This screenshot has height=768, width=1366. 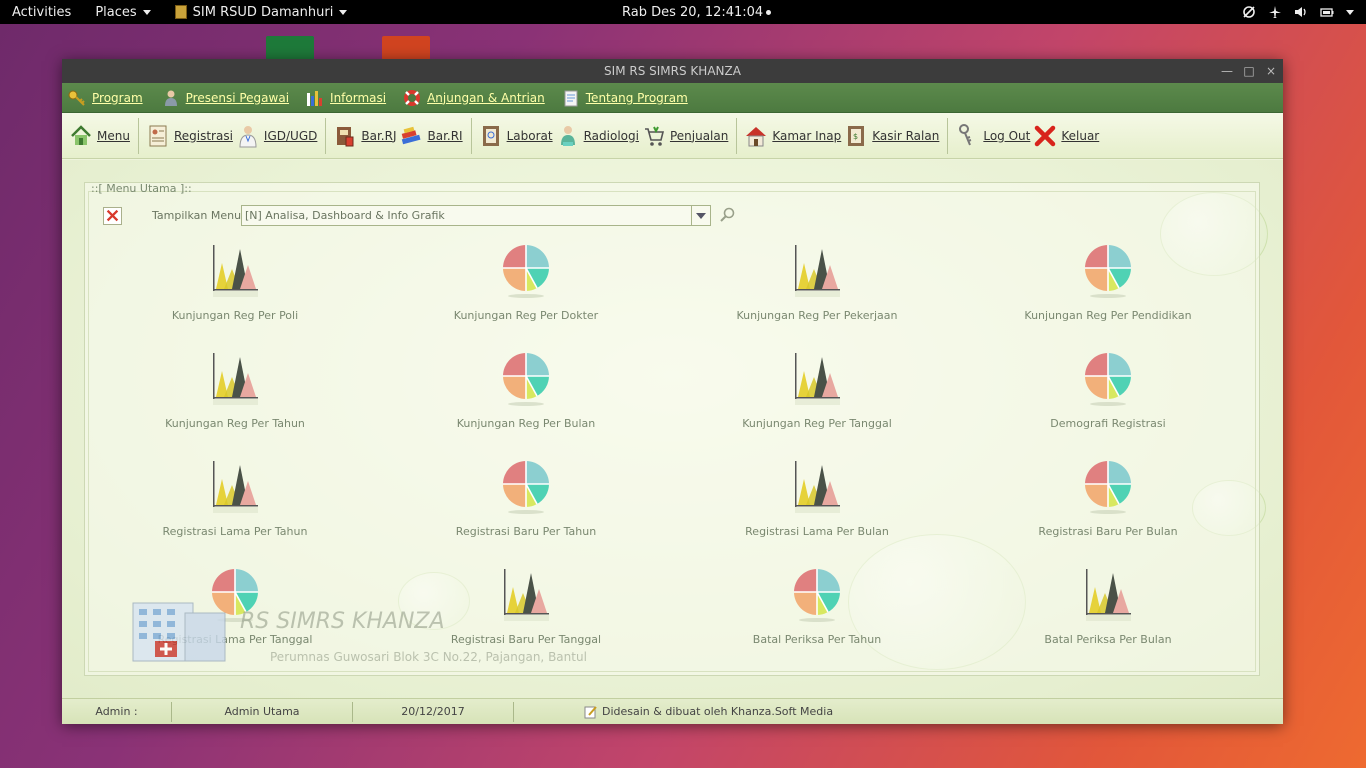 What do you see at coordinates (673, 712) in the screenshot?
I see `status-credit: Didesain & dibuat oleh Khanza.Soft Media` at bounding box center [673, 712].